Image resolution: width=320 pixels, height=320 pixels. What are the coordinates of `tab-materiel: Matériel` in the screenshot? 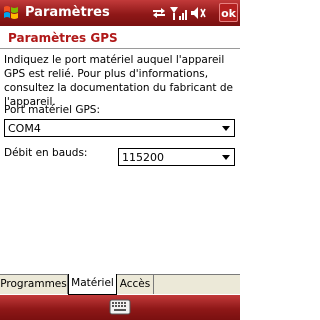 It's located at (92, 284).